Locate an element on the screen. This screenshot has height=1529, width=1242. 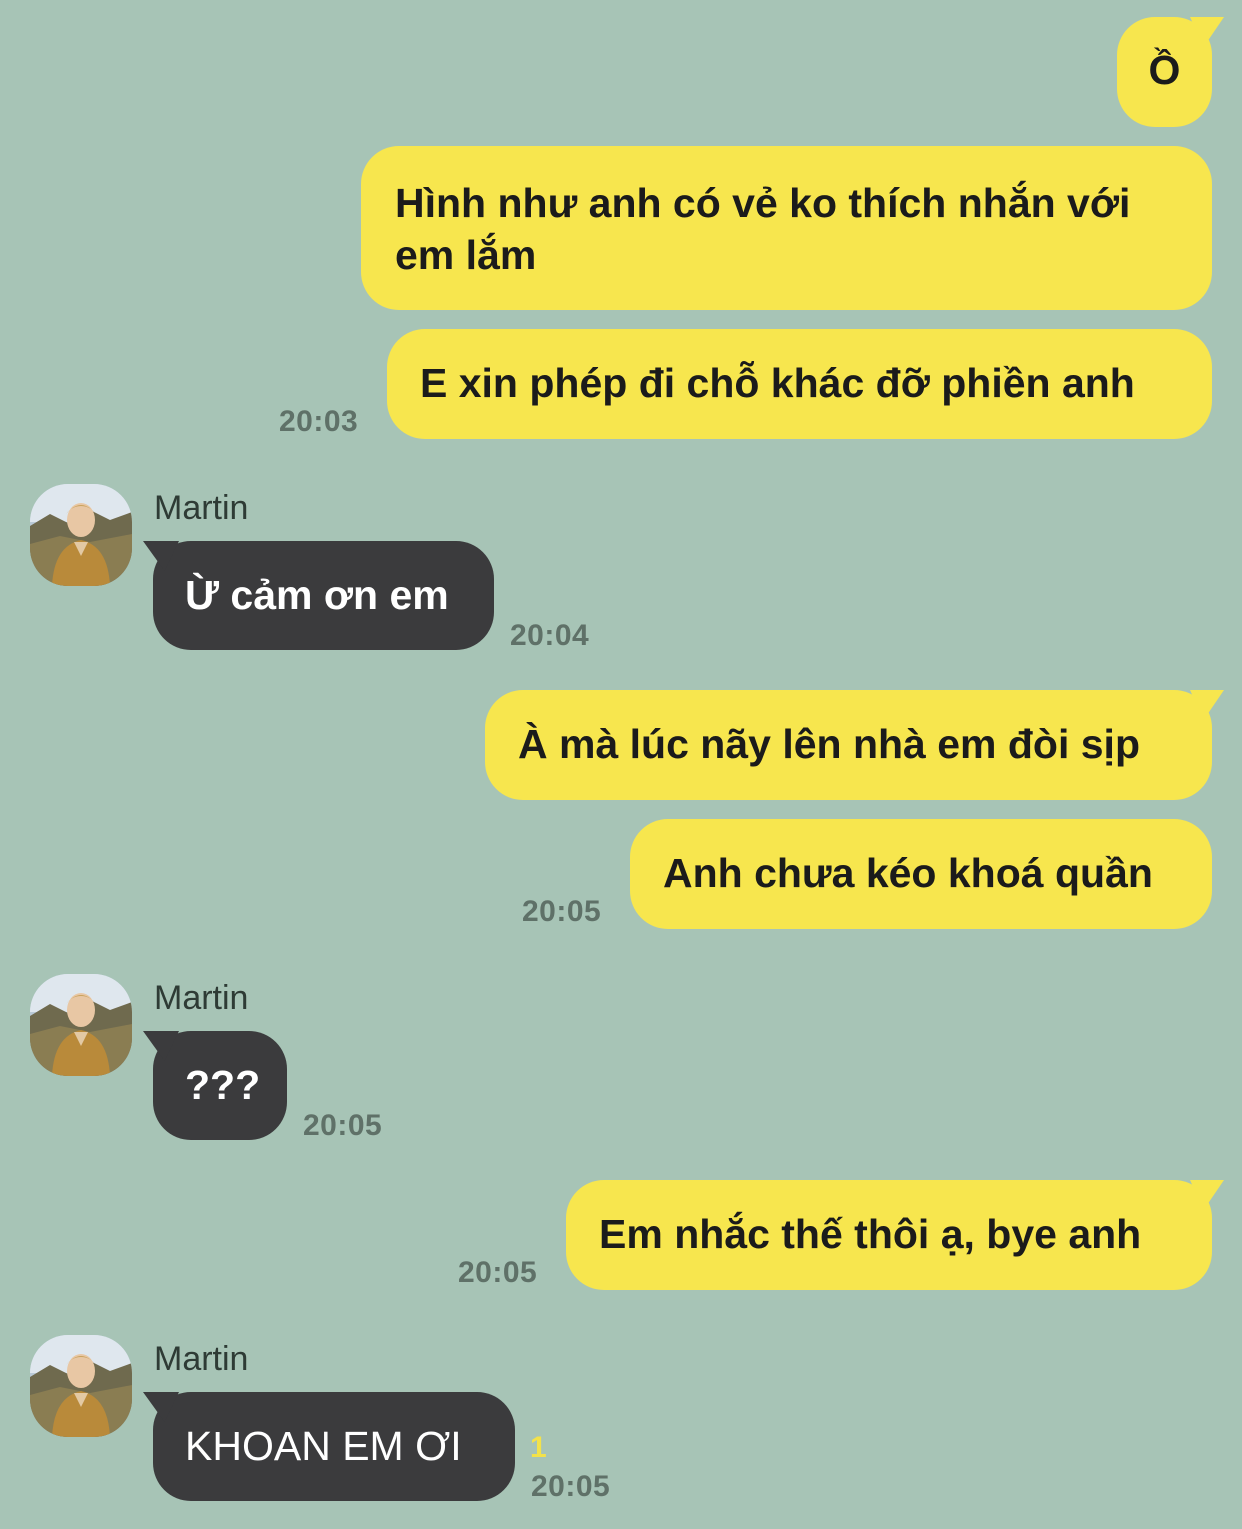
message-text: Em nhắc thế thôi ạ, bye anh is located at coordinates (870, 1234).